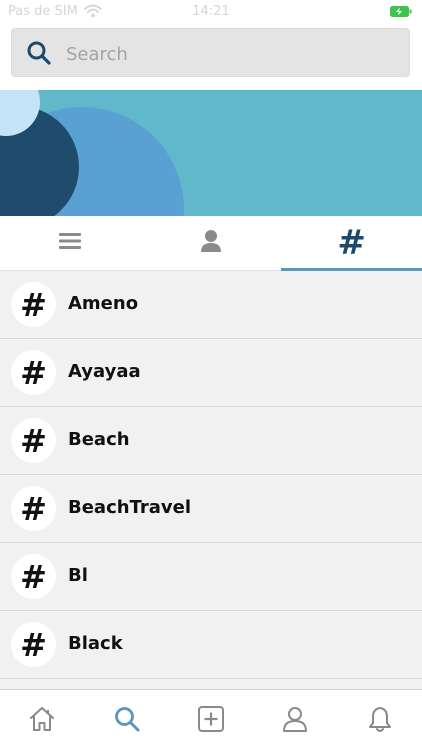 The width and height of the screenshot is (422, 750). Describe the element at coordinates (211, 577) in the screenshot. I see `tag-row: # Bl` at that location.